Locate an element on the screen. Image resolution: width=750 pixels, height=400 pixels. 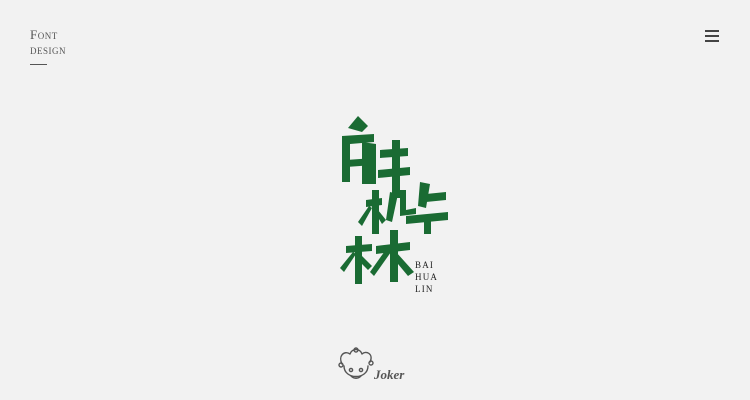
joker-label: Joker is located at coordinates (389, 374).